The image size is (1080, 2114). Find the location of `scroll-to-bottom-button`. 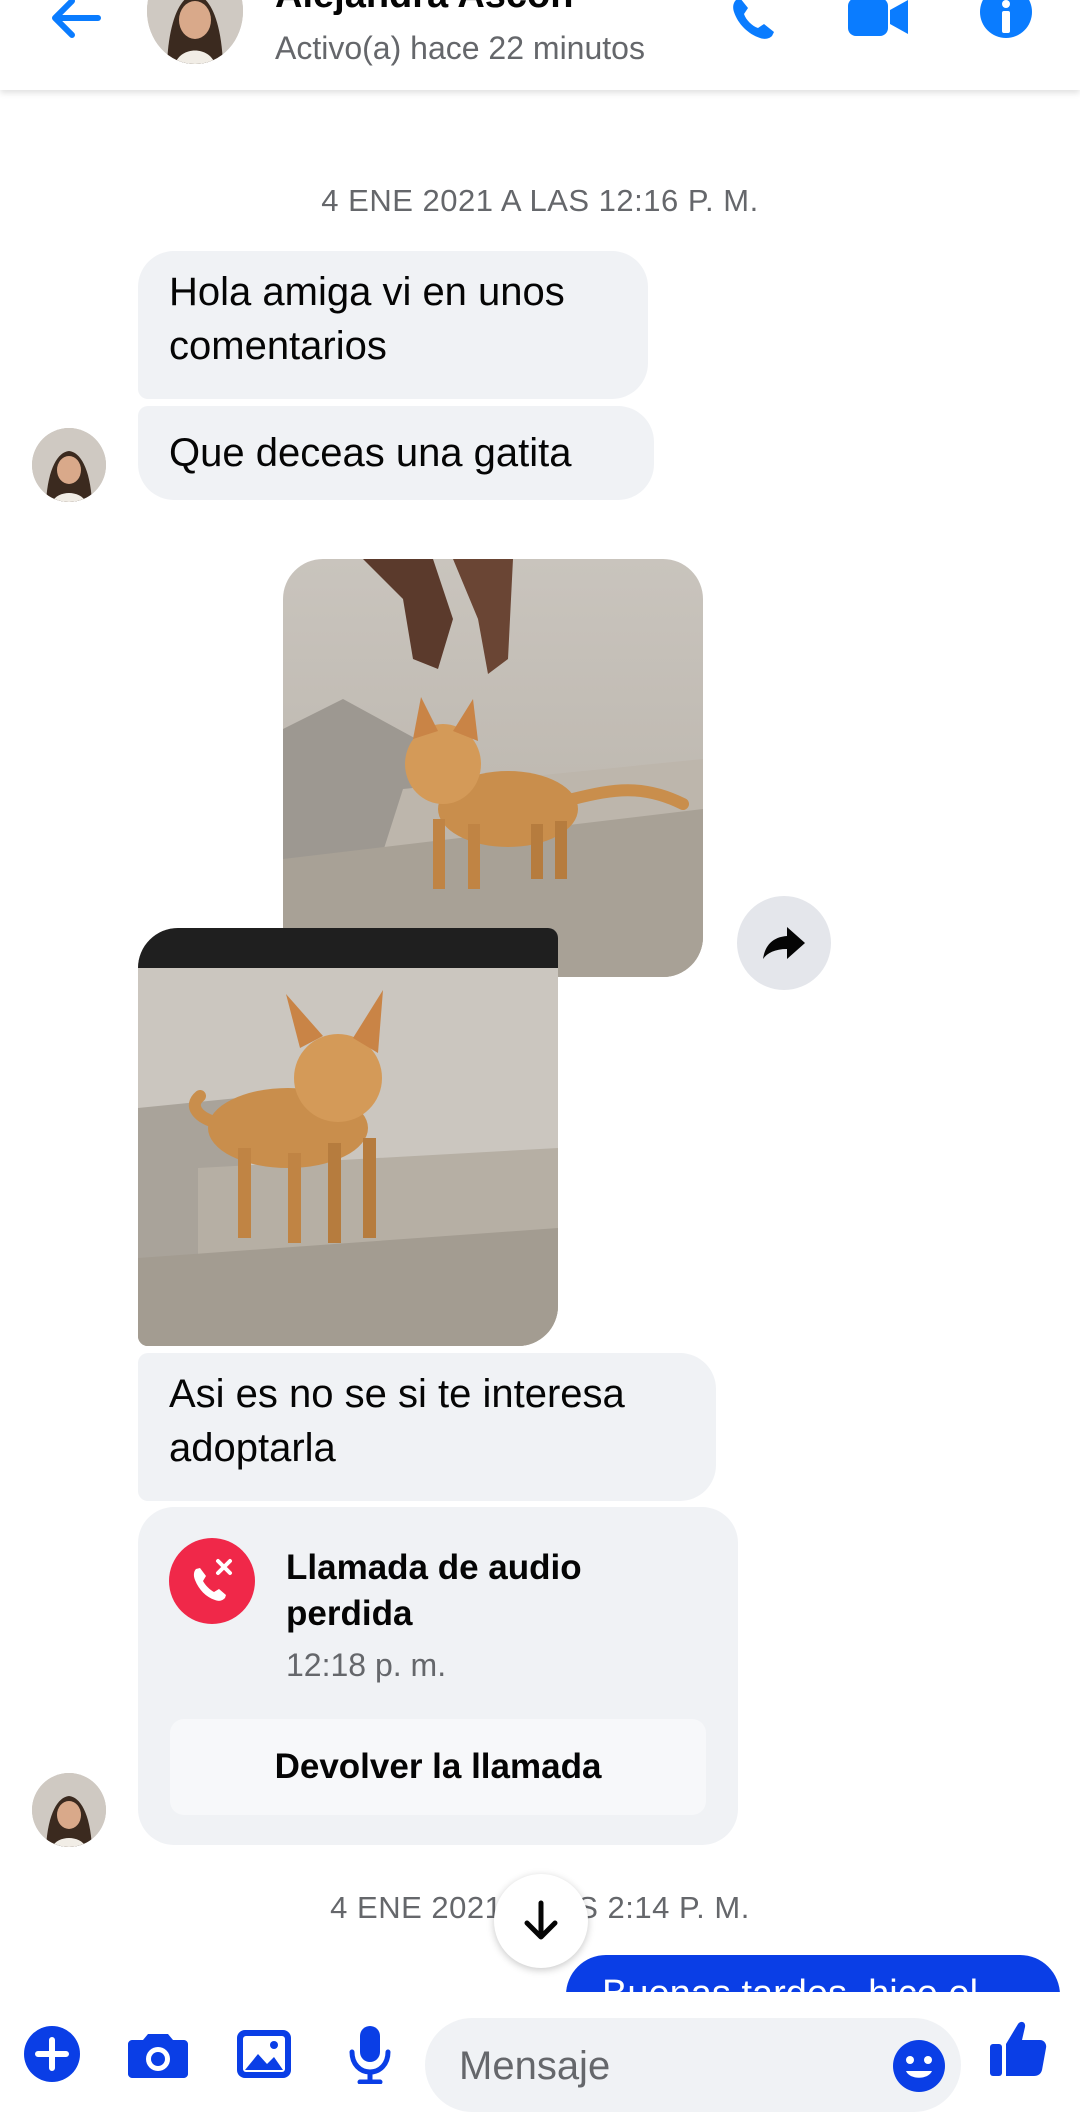

scroll-to-bottom-button is located at coordinates (541, 1921).